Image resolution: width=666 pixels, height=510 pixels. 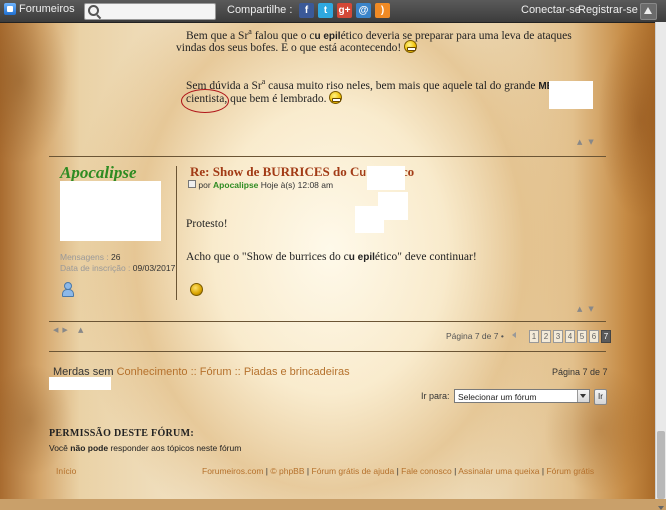 I want to click on forumeiros-logo-icon, so click(x=10, y=9).